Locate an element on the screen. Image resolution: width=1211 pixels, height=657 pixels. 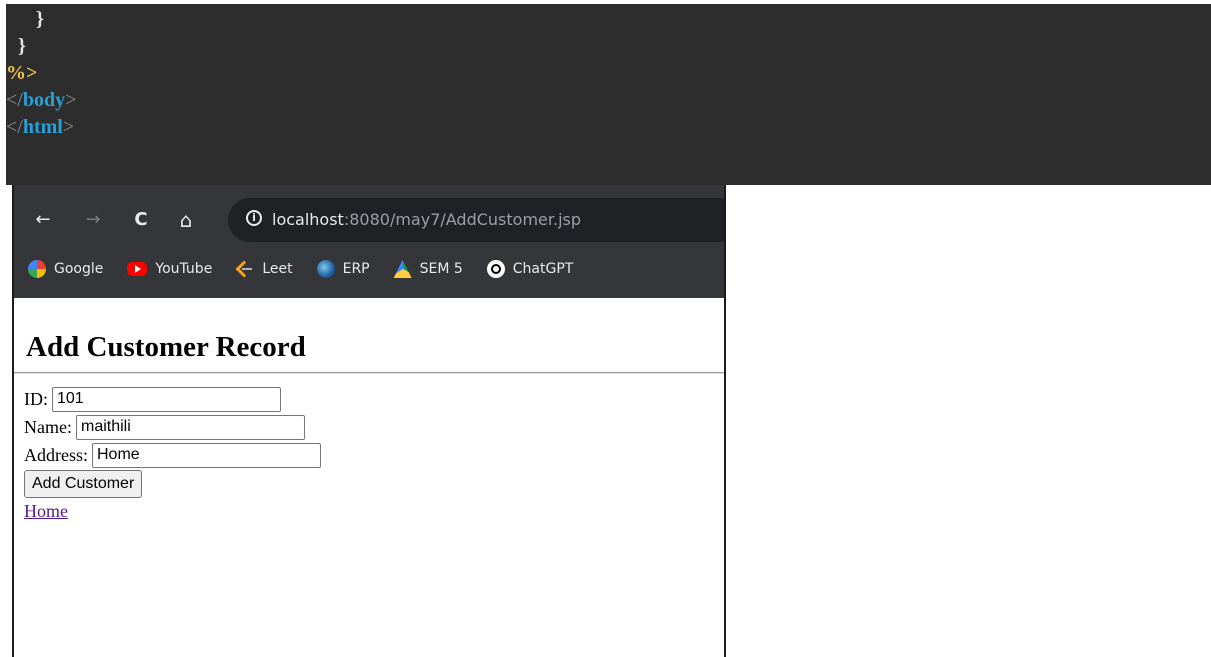
address-bar: i localhost:8080/may7/AddCustomer.jsp is located at coordinates (476, 220).